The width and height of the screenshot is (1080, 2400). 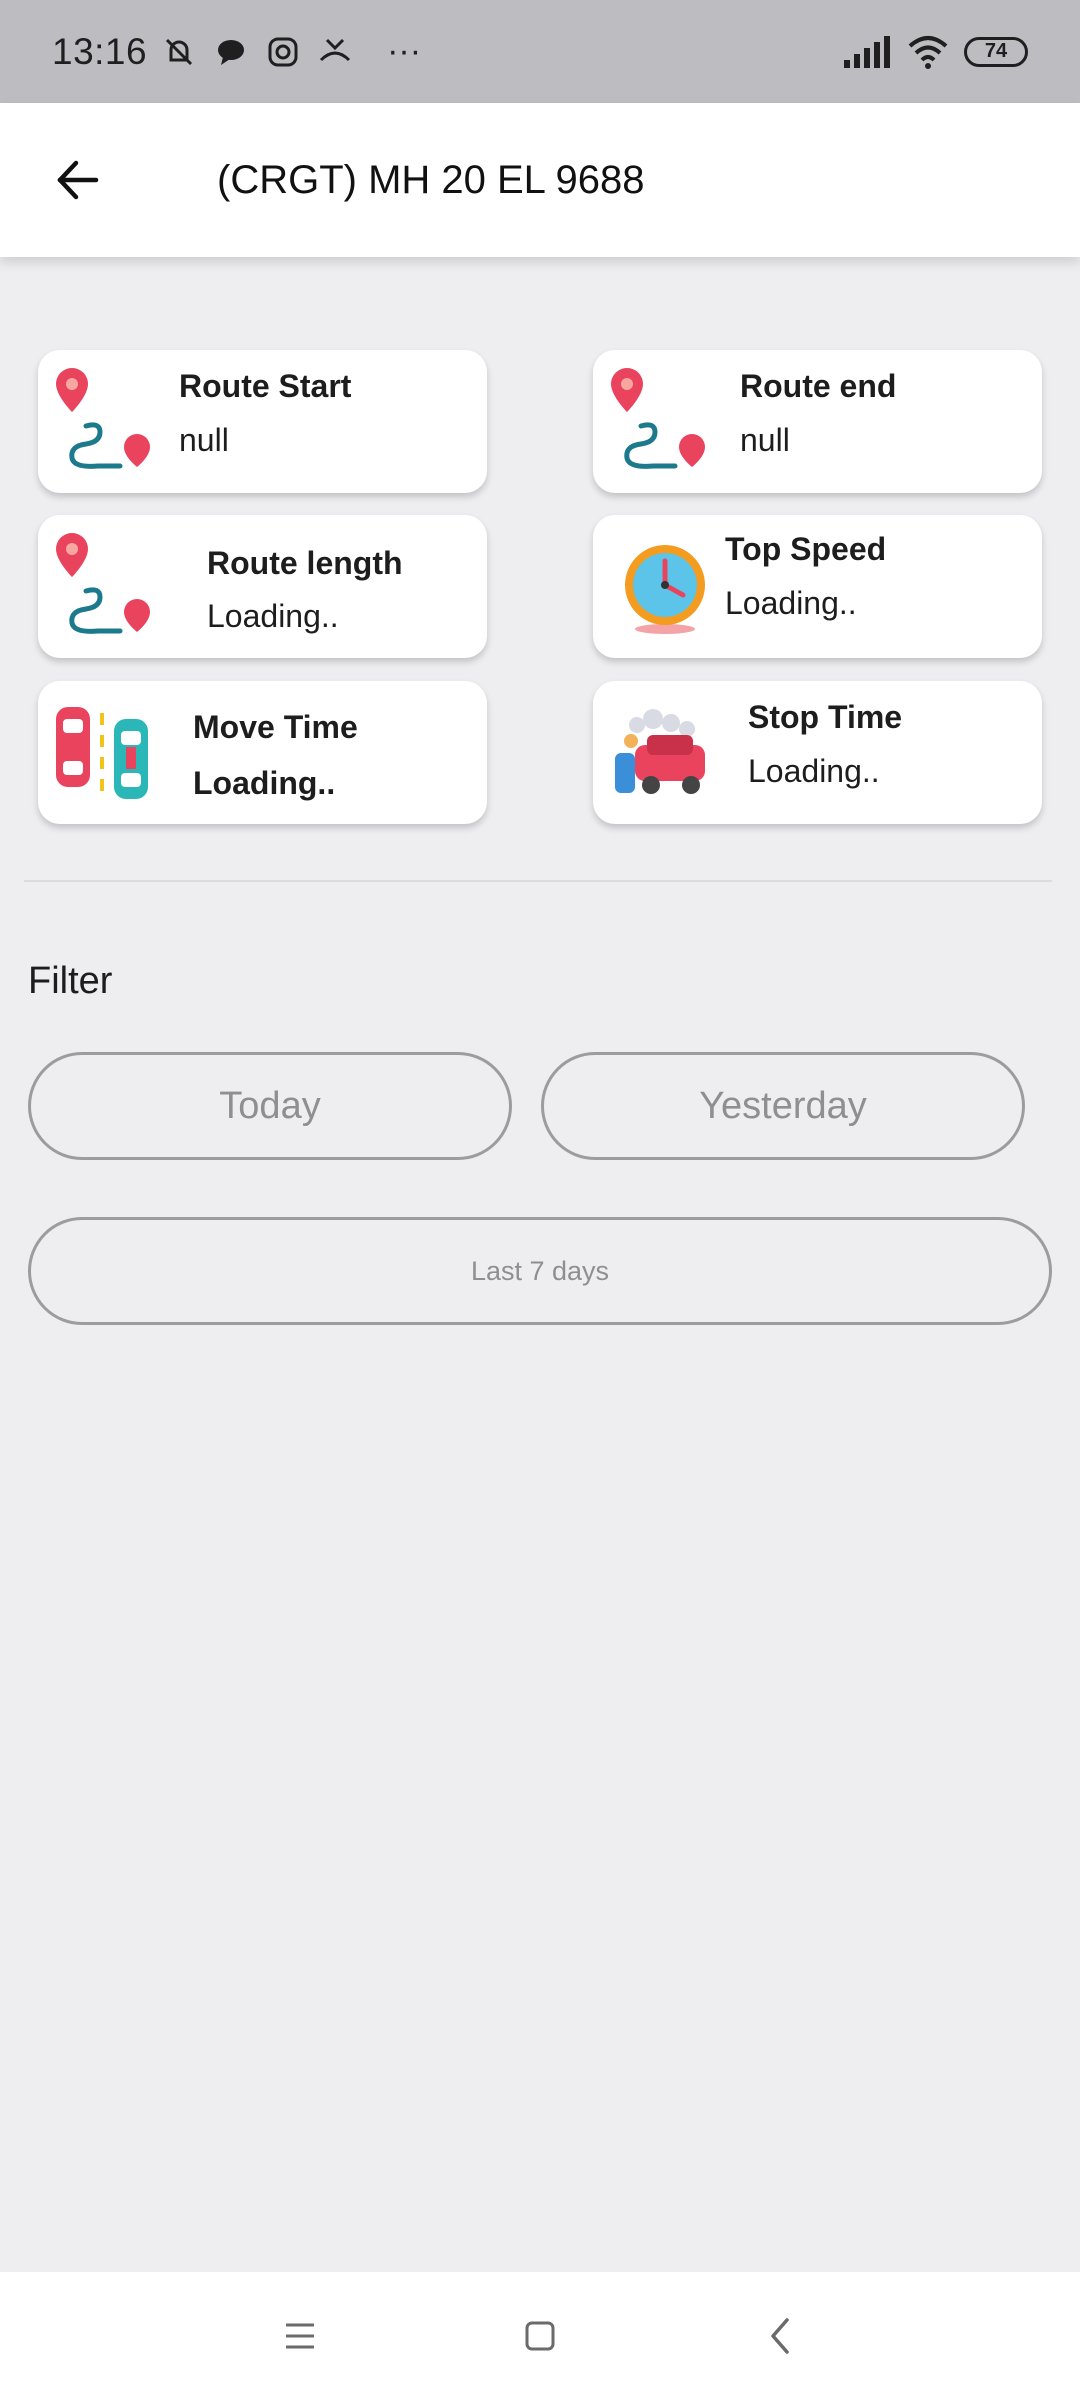 I want to click on arrow-left-icon, so click(x=78, y=180).